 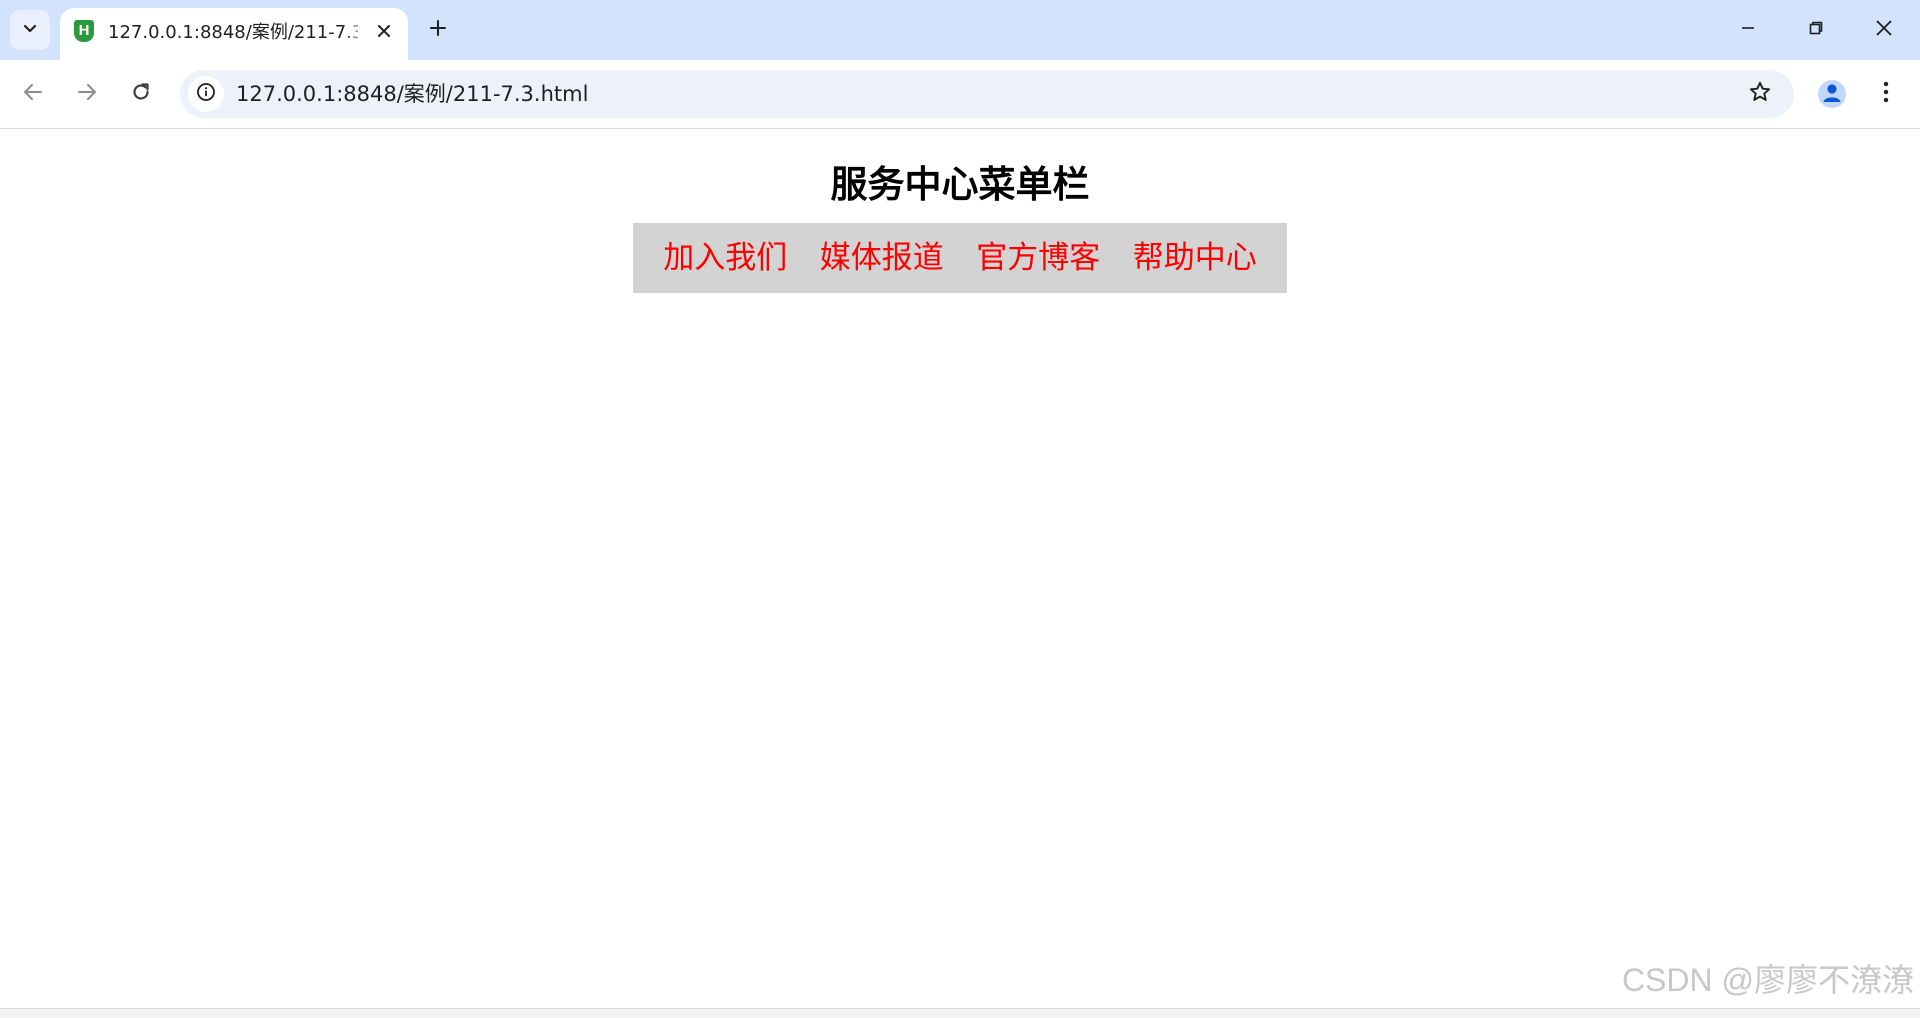 I want to click on chevron-down-icon, so click(x=30, y=30).